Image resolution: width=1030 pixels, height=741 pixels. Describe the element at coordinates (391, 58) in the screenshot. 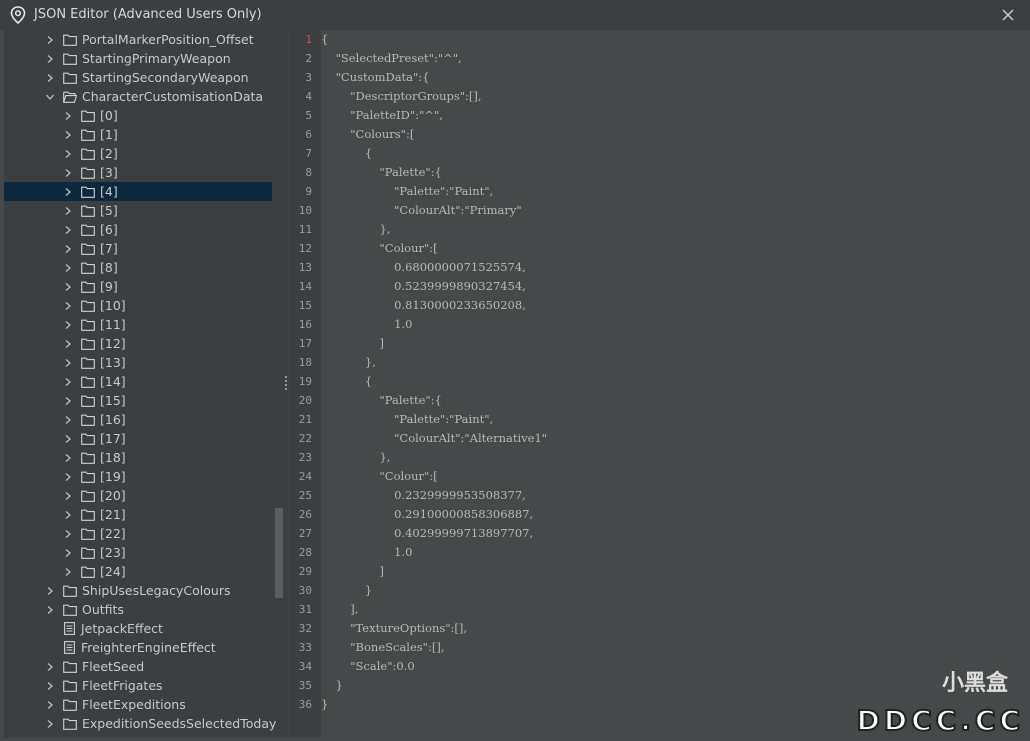

I see `code-text: "SelectedPreset":"^",` at that location.